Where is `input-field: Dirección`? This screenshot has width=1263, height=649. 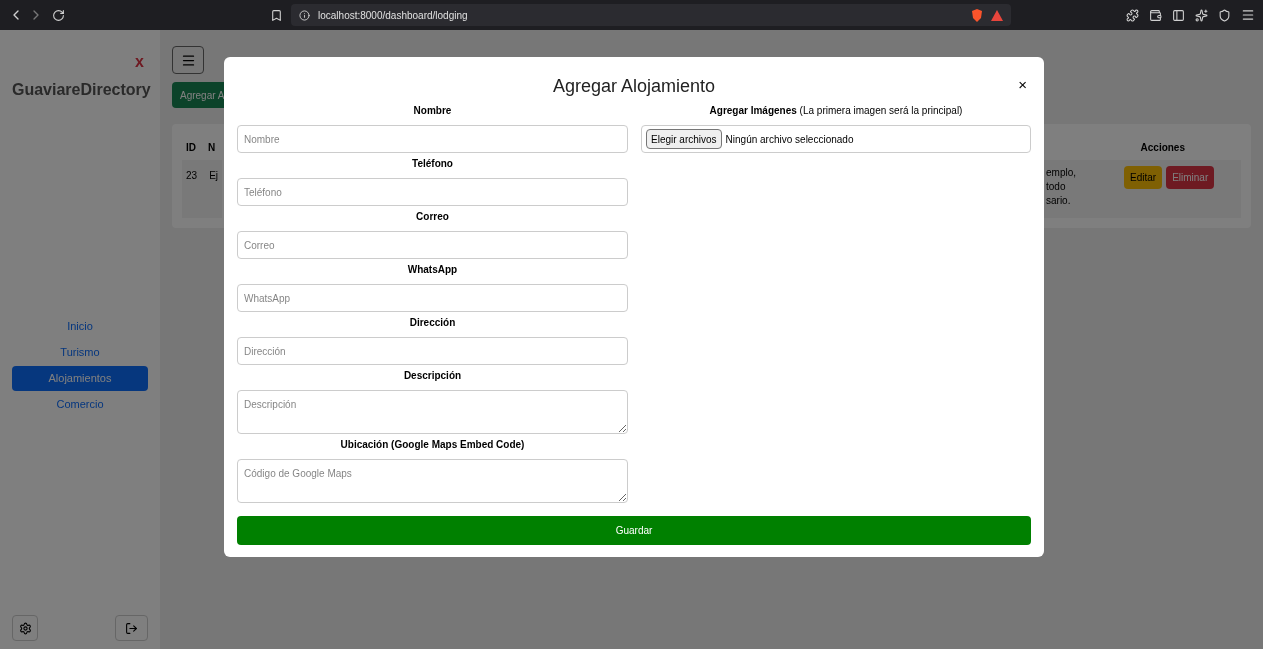 input-field: Dirección is located at coordinates (432, 351).